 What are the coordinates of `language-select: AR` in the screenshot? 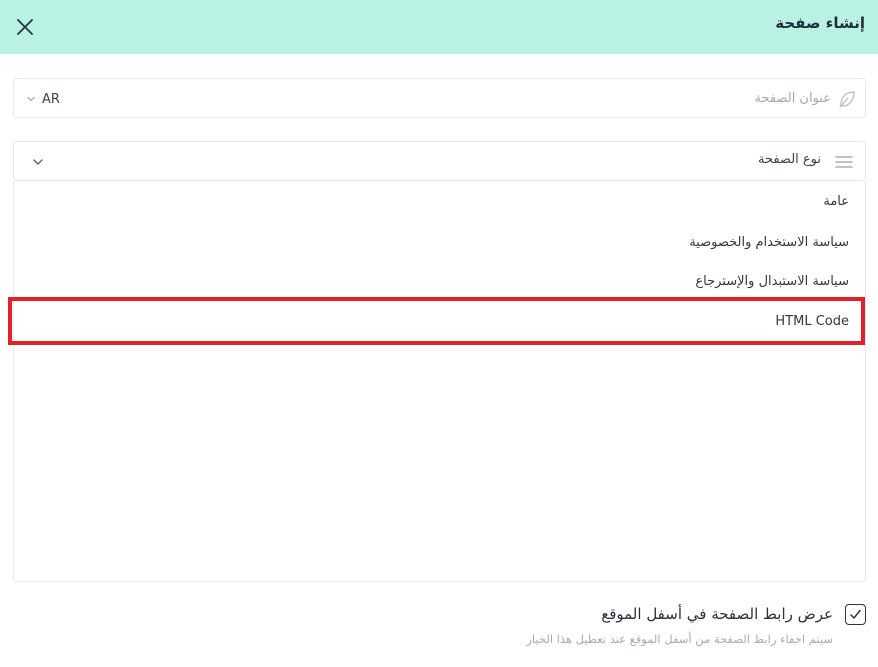 It's located at (43, 99).